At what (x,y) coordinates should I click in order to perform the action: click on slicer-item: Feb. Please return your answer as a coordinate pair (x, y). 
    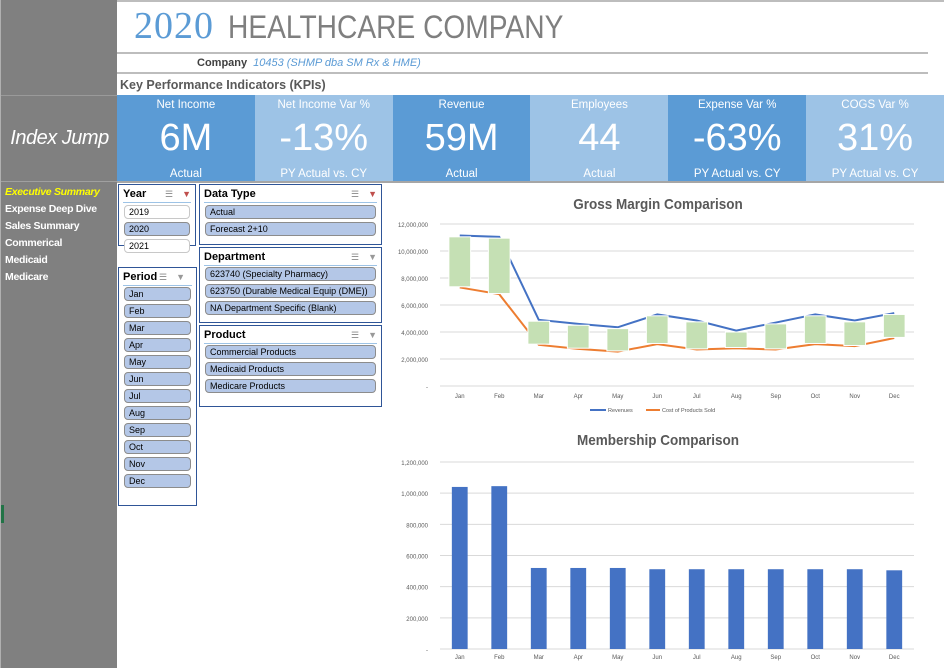
    Looking at the image, I should click on (157, 311).